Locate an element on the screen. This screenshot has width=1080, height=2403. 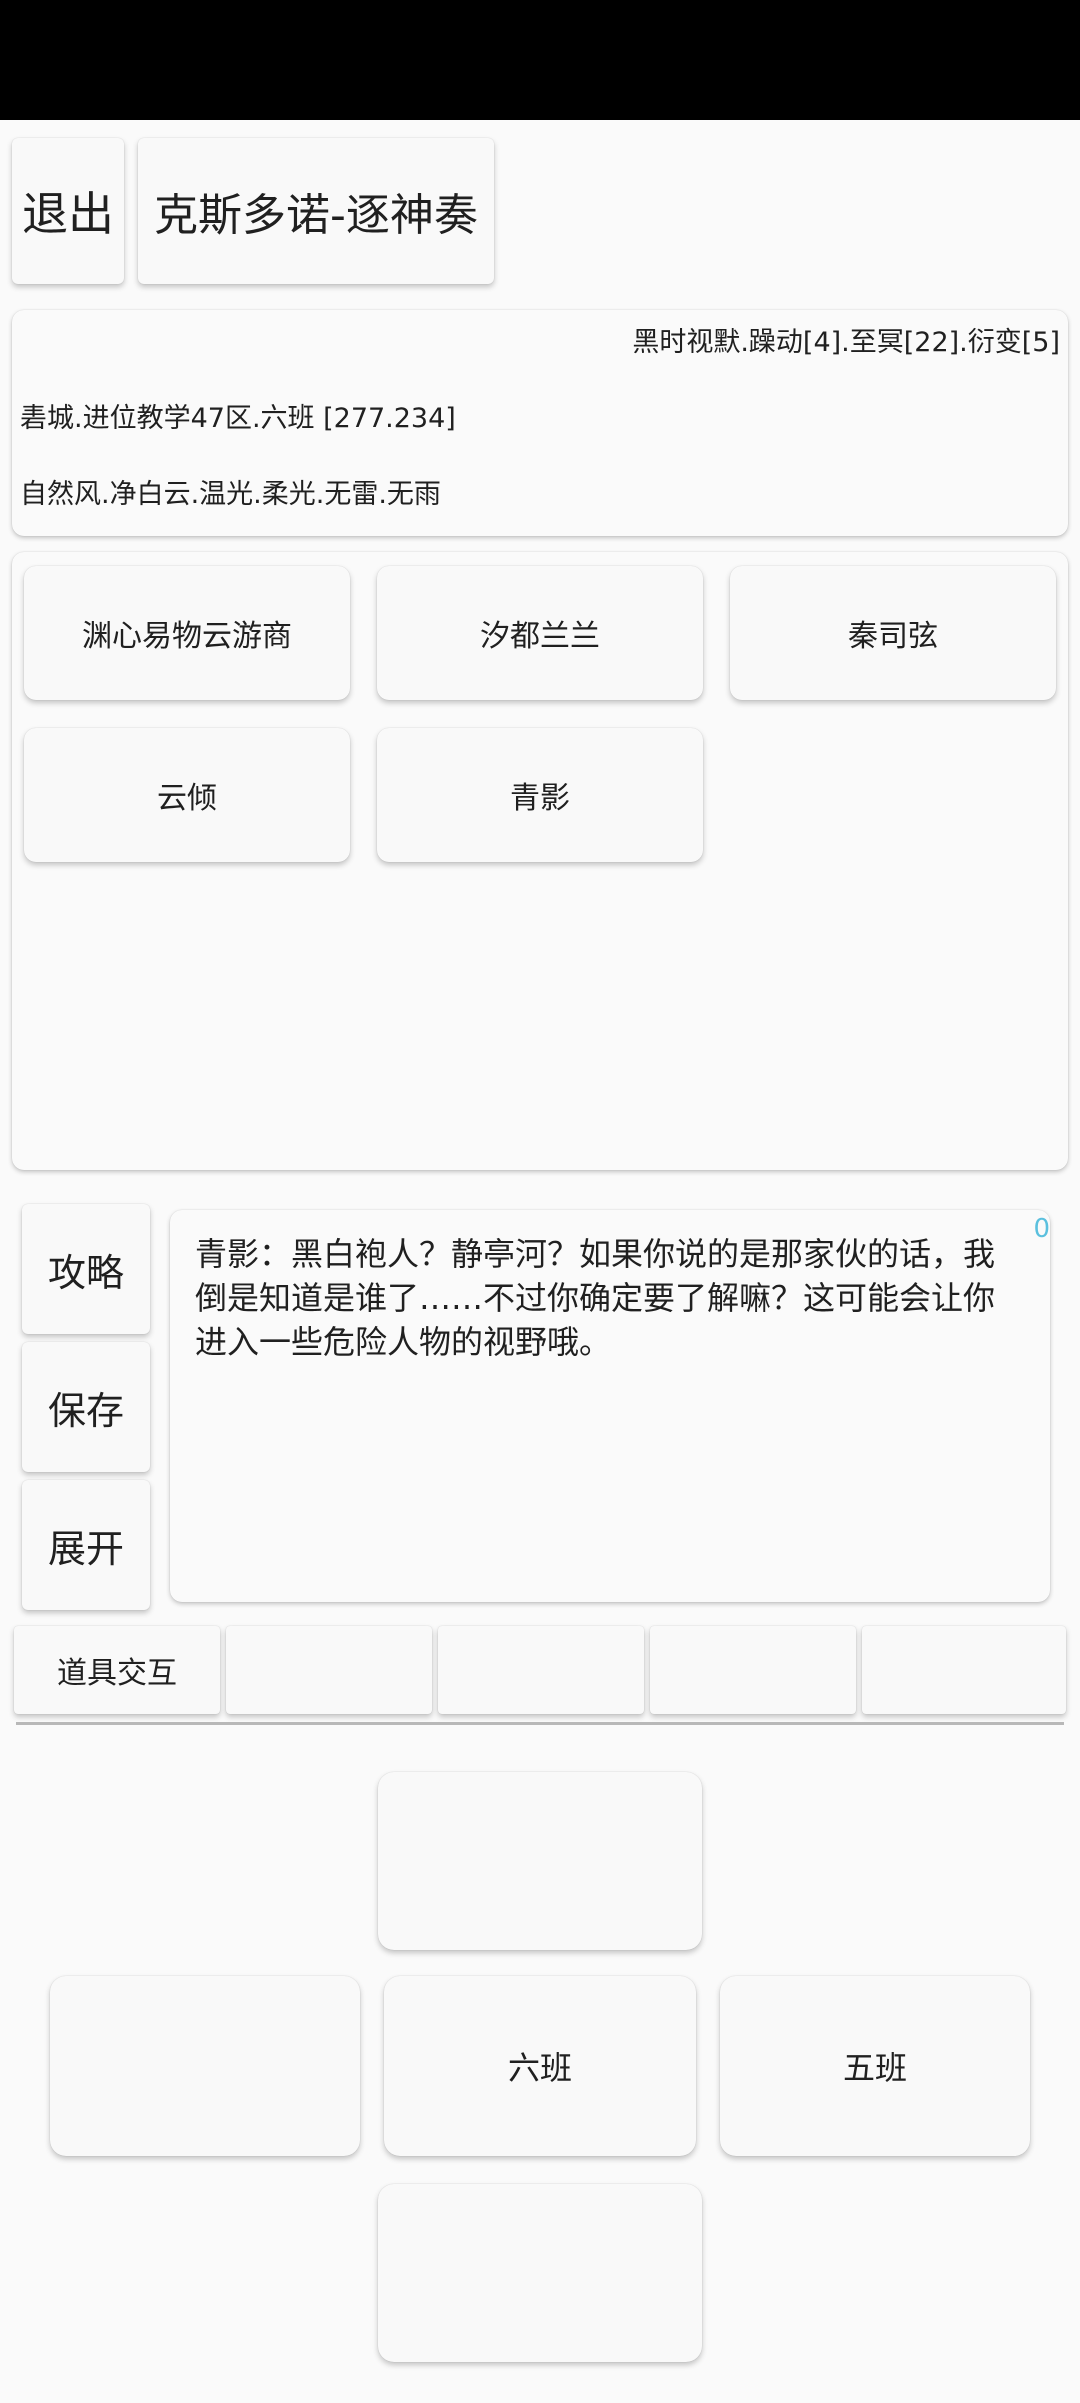
location-text: 砉城.进位教学47区.六班 [277.234] is located at coordinates (238, 418).